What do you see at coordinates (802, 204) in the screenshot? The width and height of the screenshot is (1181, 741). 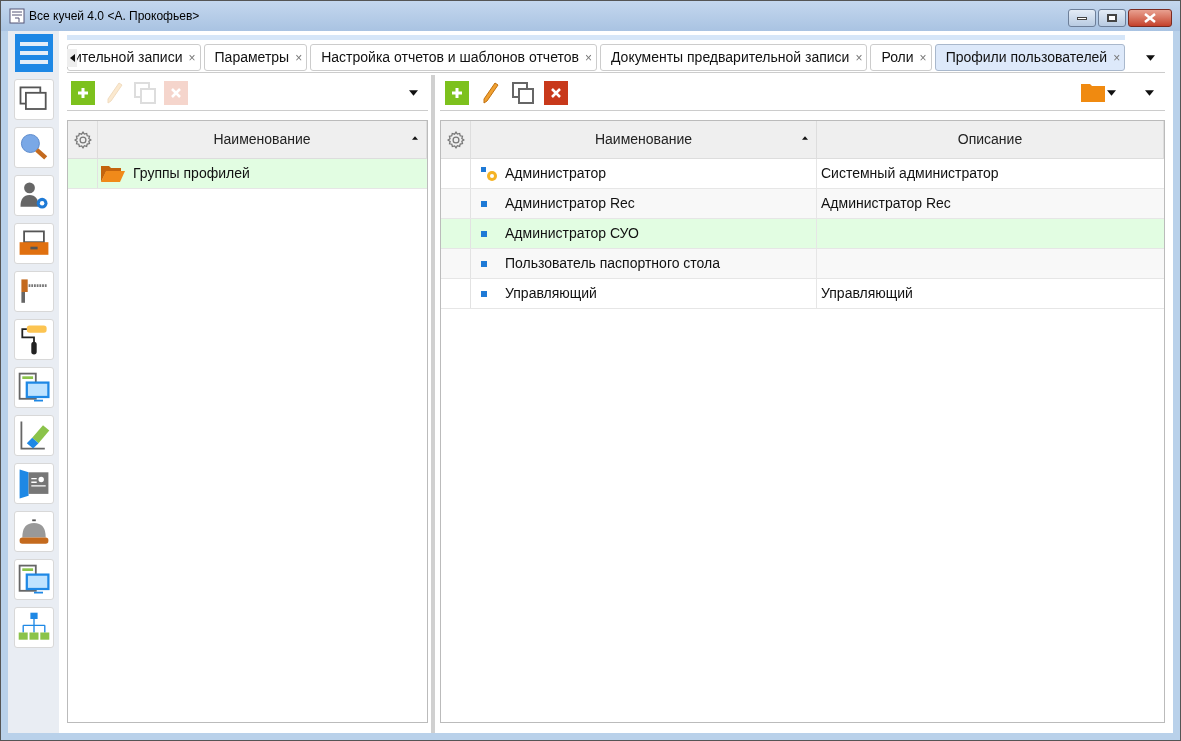 I see `grid-row: Администратор Rec Администратор Rec` at bounding box center [802, 204].